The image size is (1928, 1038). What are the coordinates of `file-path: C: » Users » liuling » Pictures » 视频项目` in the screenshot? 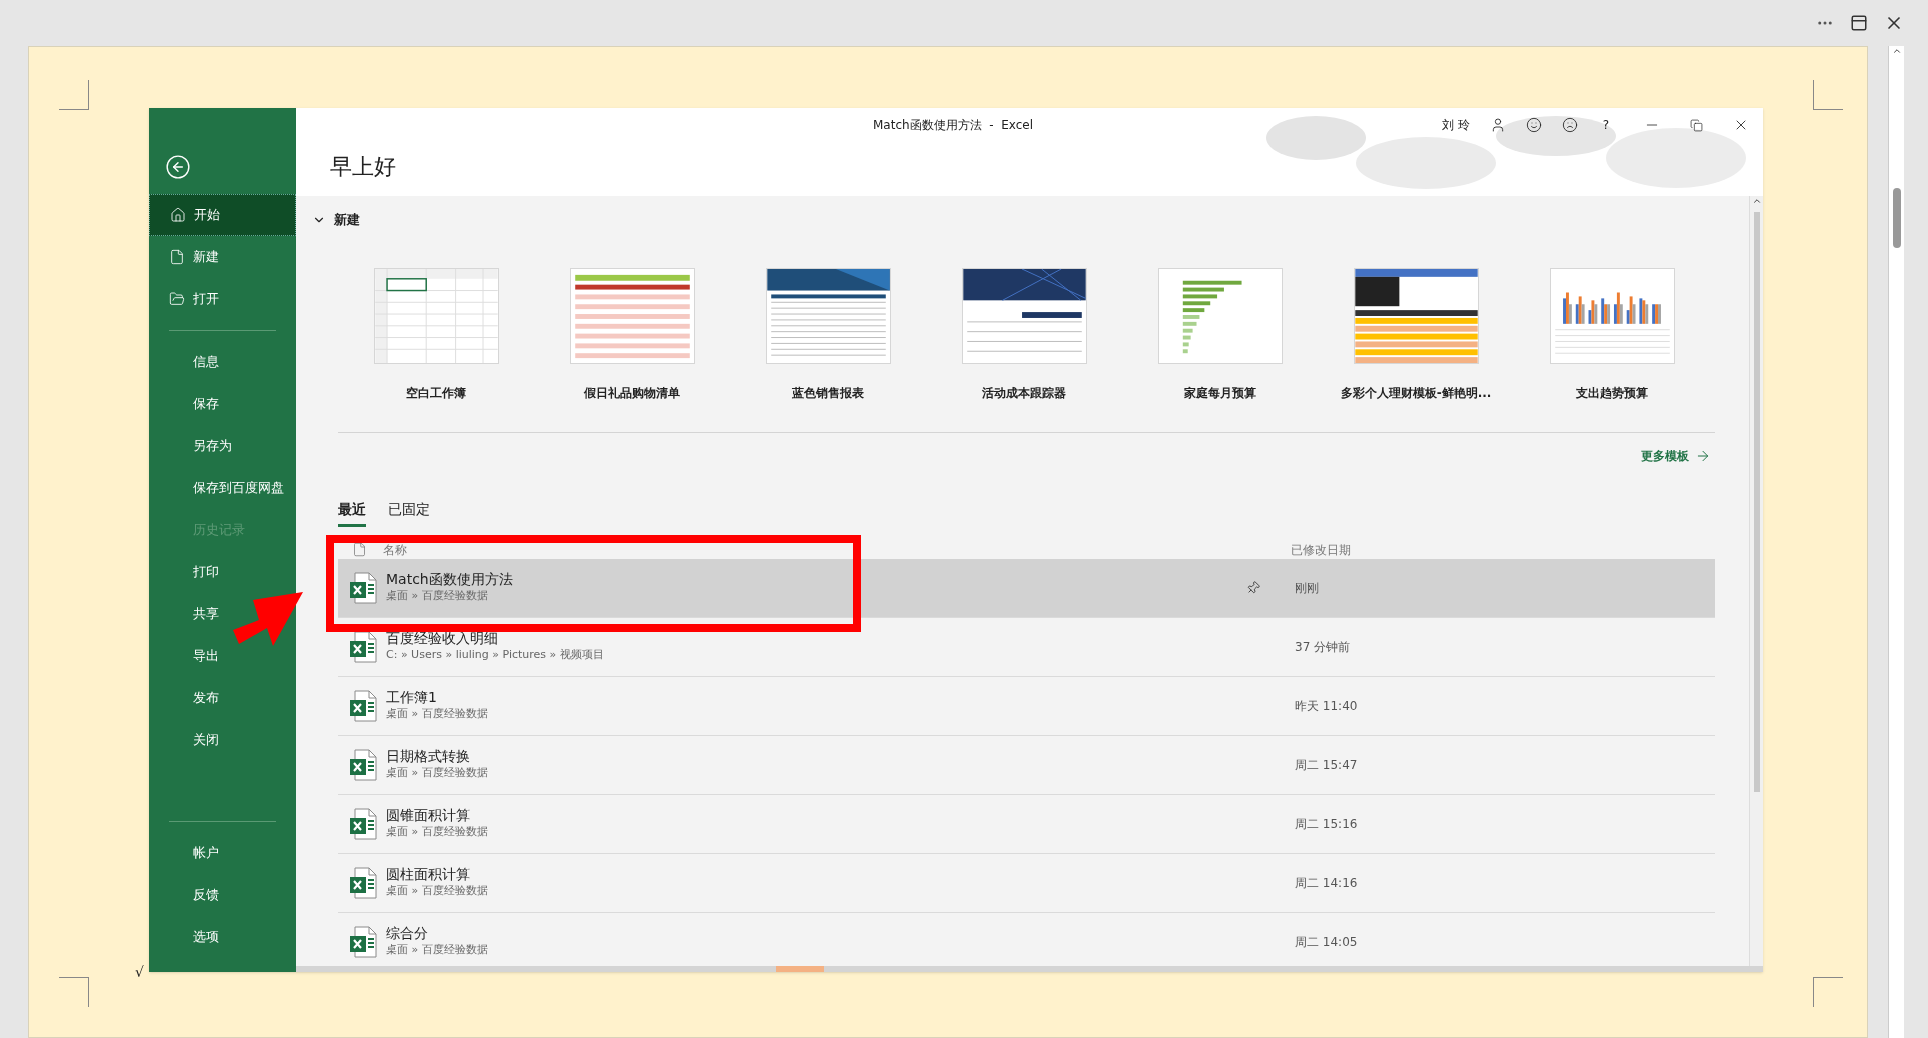 It's located at (495, 655).